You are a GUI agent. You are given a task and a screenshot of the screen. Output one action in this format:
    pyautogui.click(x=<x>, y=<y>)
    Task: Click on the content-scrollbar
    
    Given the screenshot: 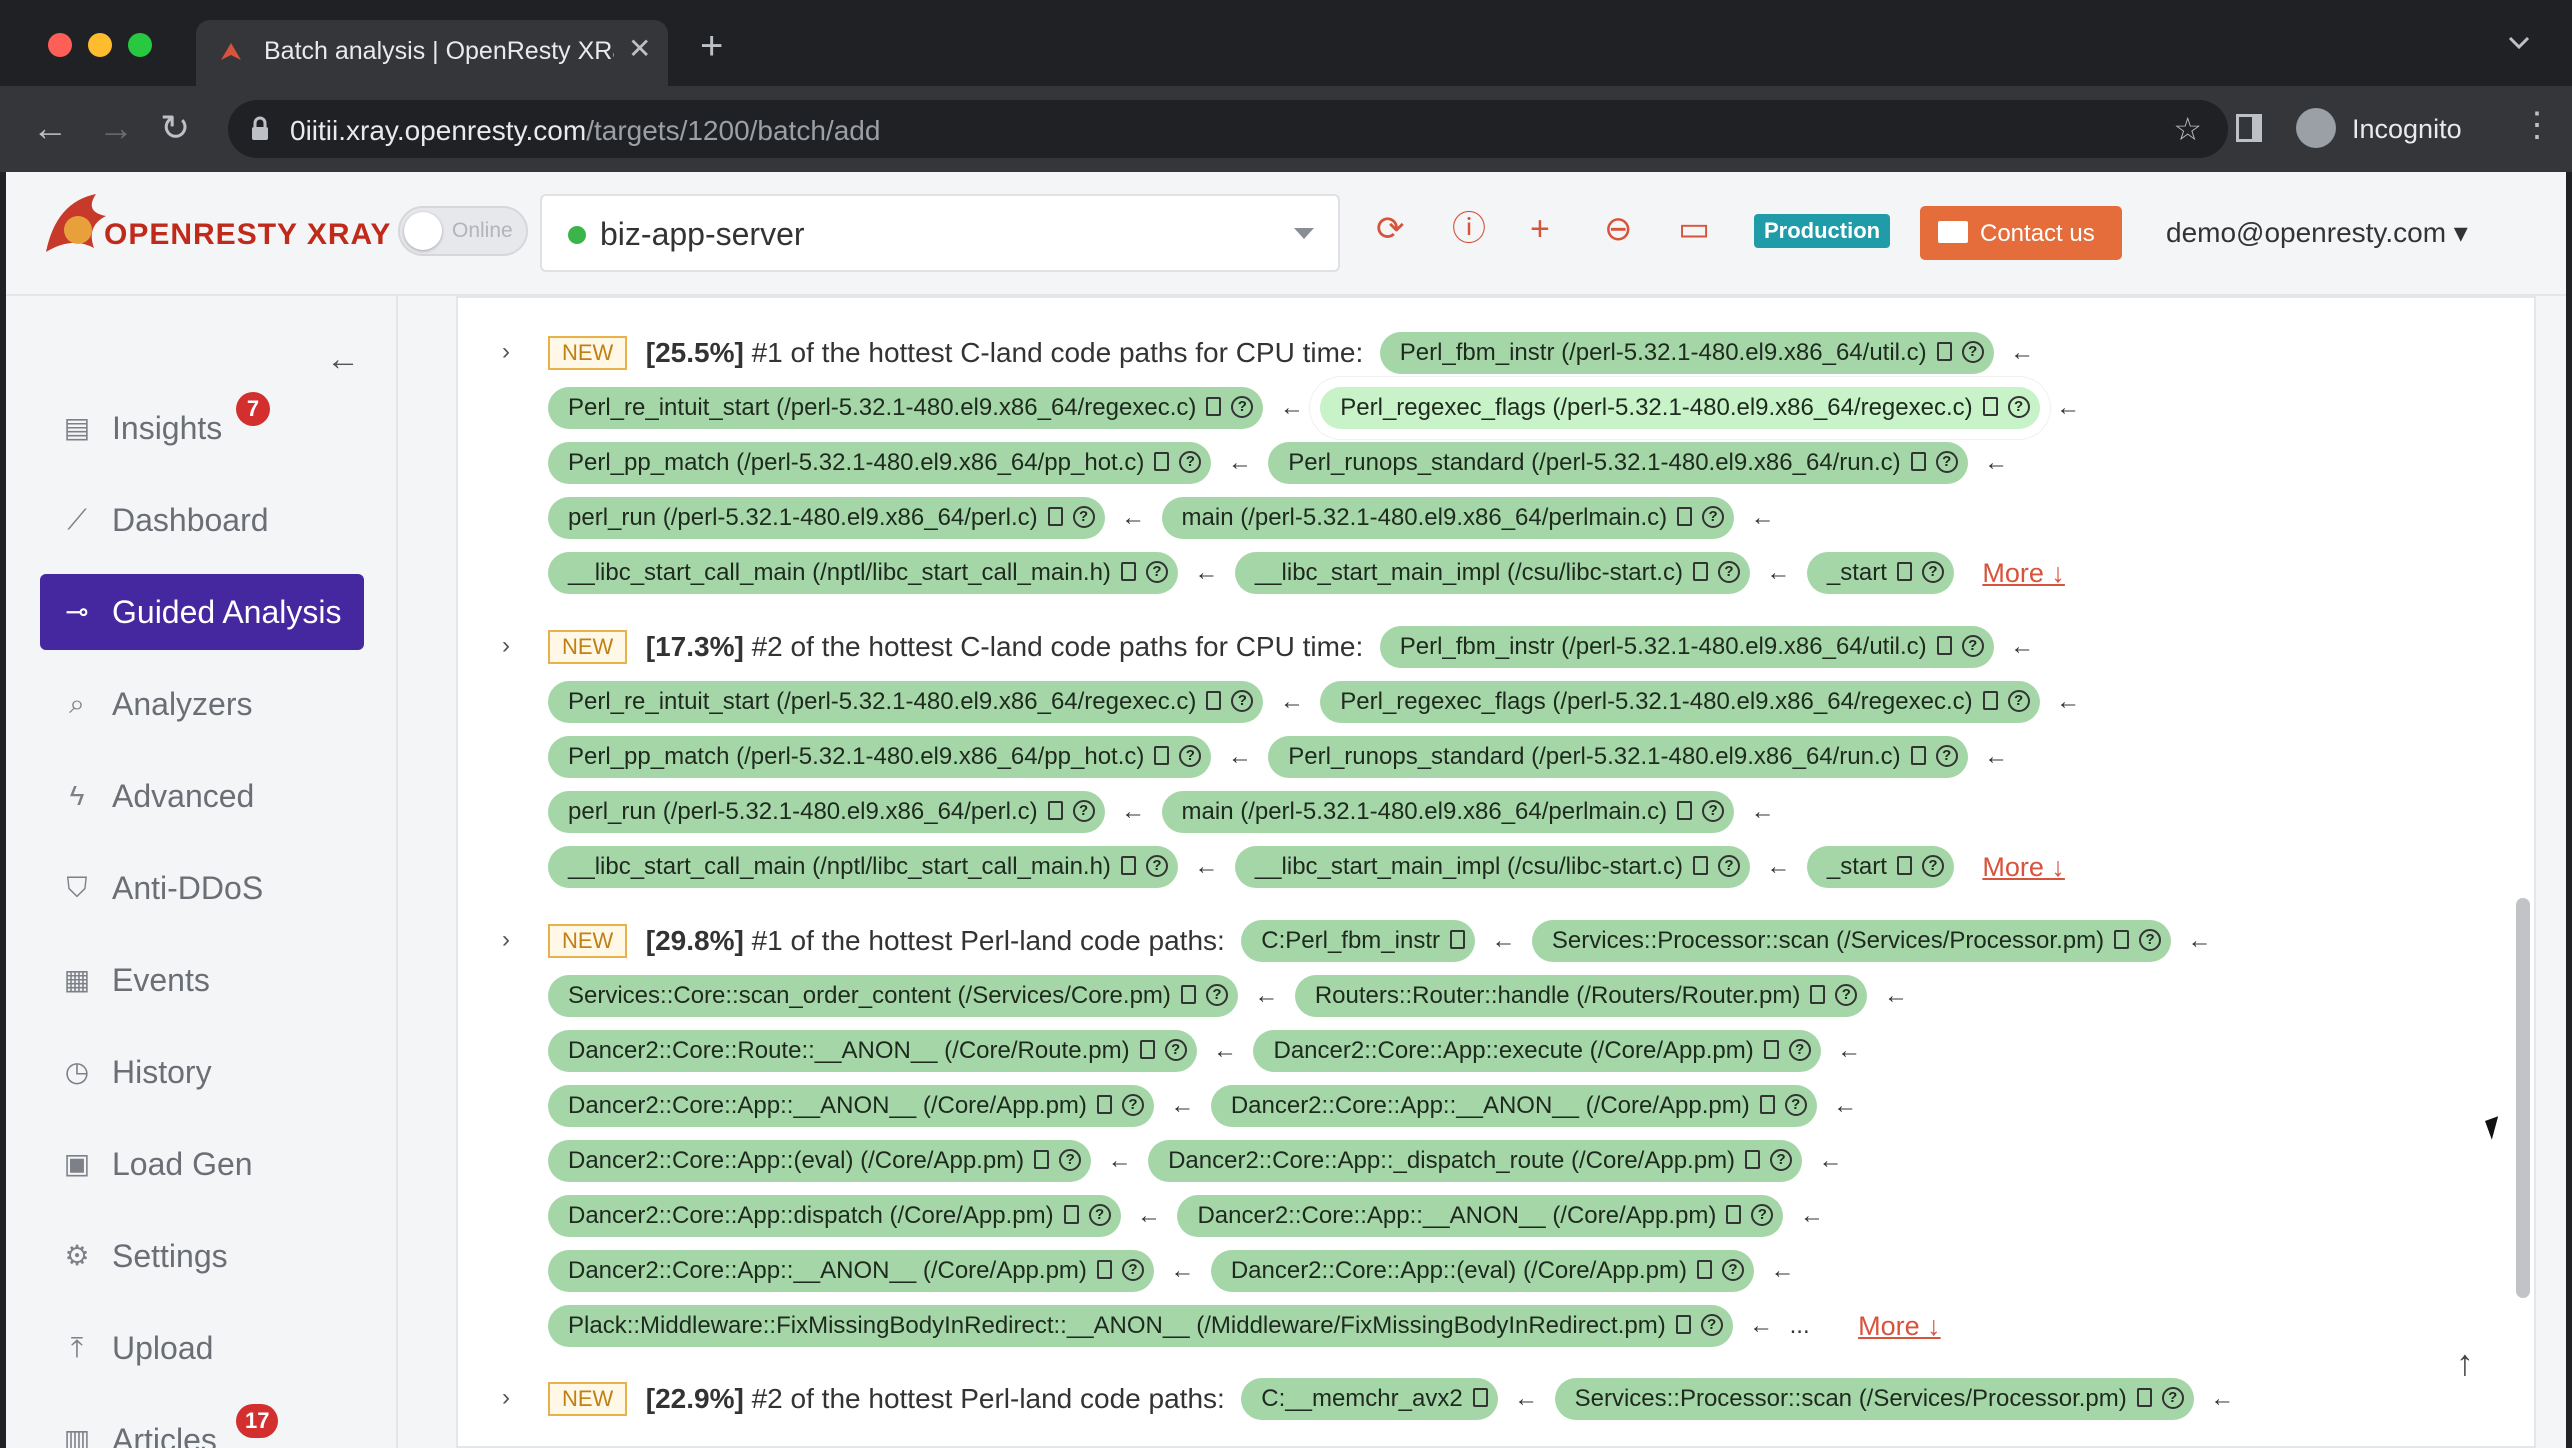 What is the action you would take?
    pyautogui.click(x=2523, y=1098)
    